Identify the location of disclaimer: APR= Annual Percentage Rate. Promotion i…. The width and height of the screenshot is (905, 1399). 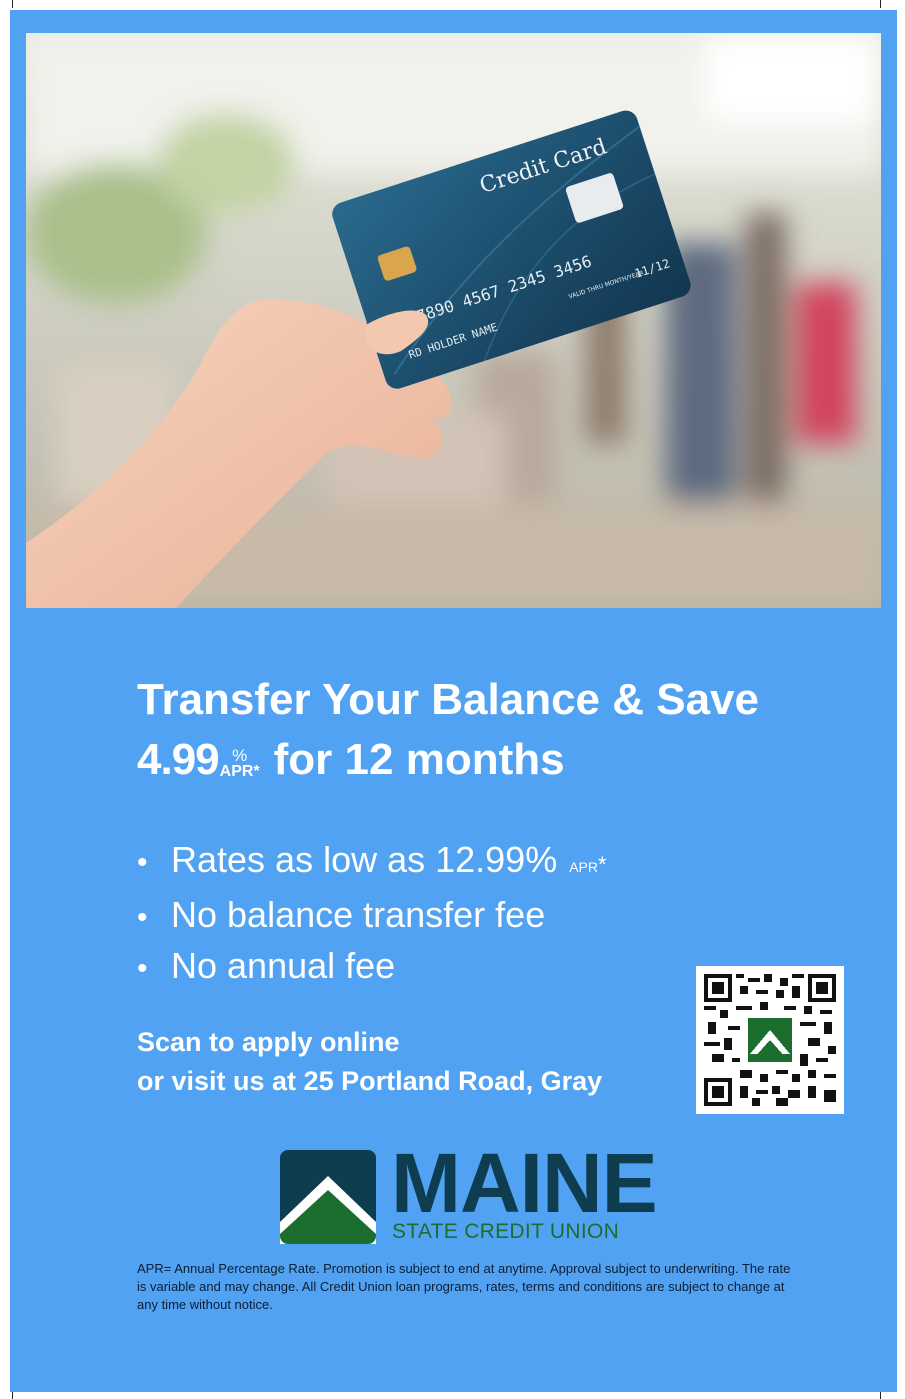
(464, 1286).